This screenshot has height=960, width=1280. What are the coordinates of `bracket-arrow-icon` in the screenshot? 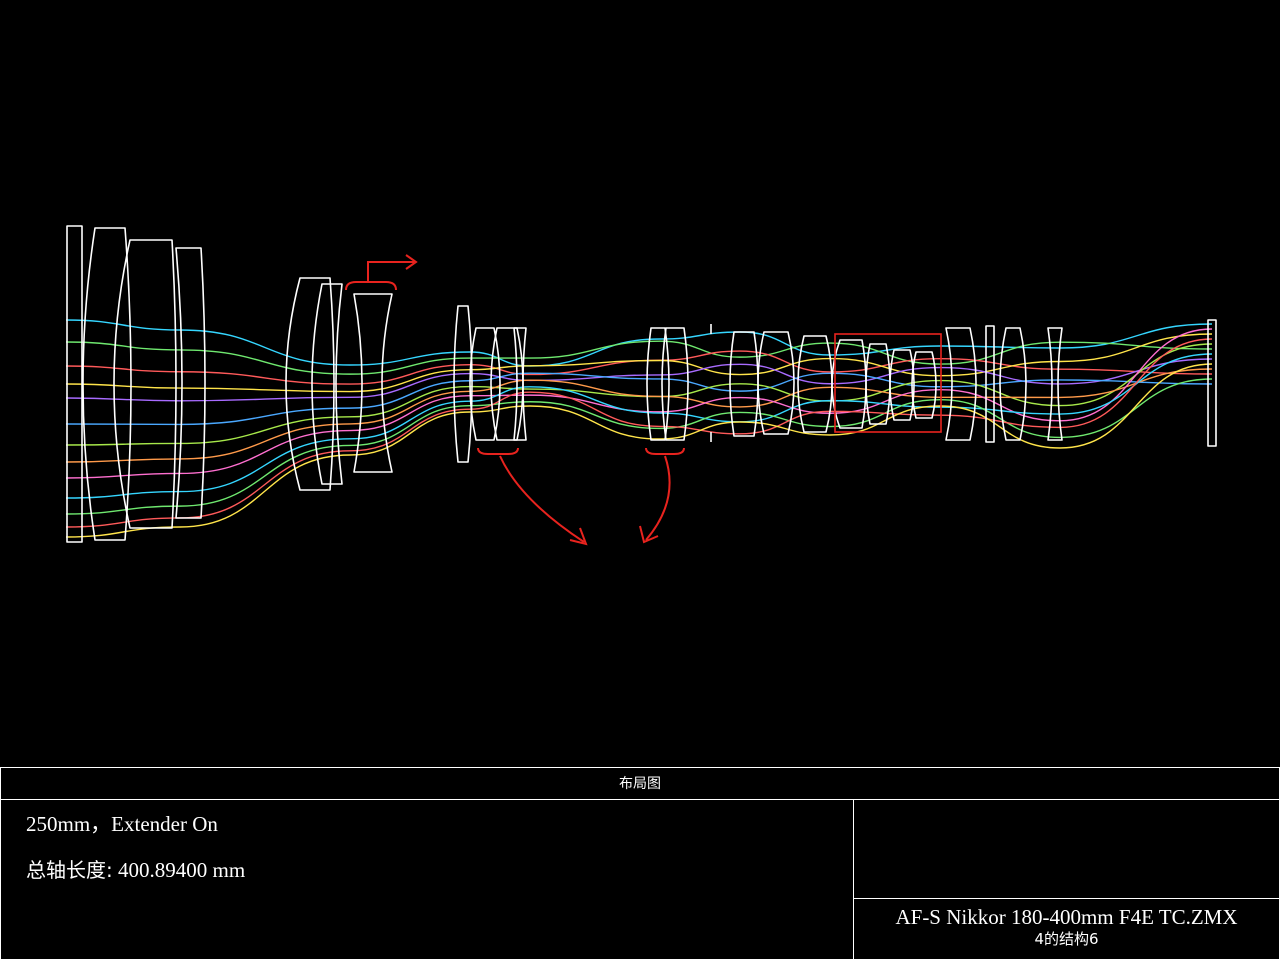 It's located at (381, 272).